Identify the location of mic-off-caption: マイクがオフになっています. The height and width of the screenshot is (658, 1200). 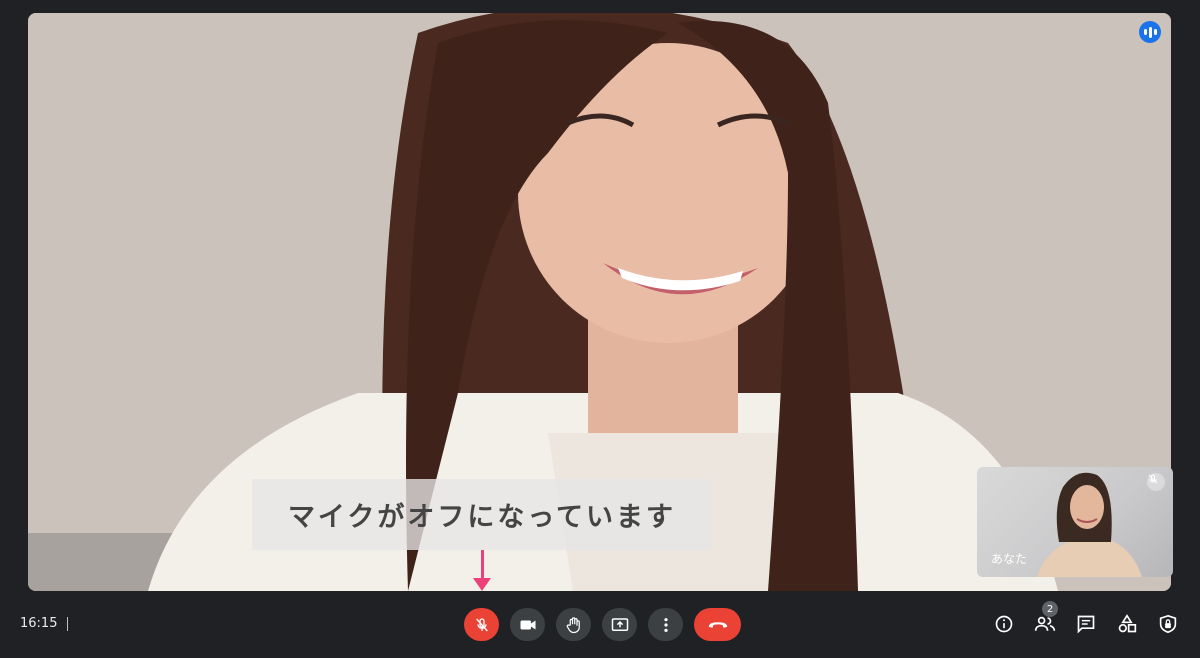
(482, 514).